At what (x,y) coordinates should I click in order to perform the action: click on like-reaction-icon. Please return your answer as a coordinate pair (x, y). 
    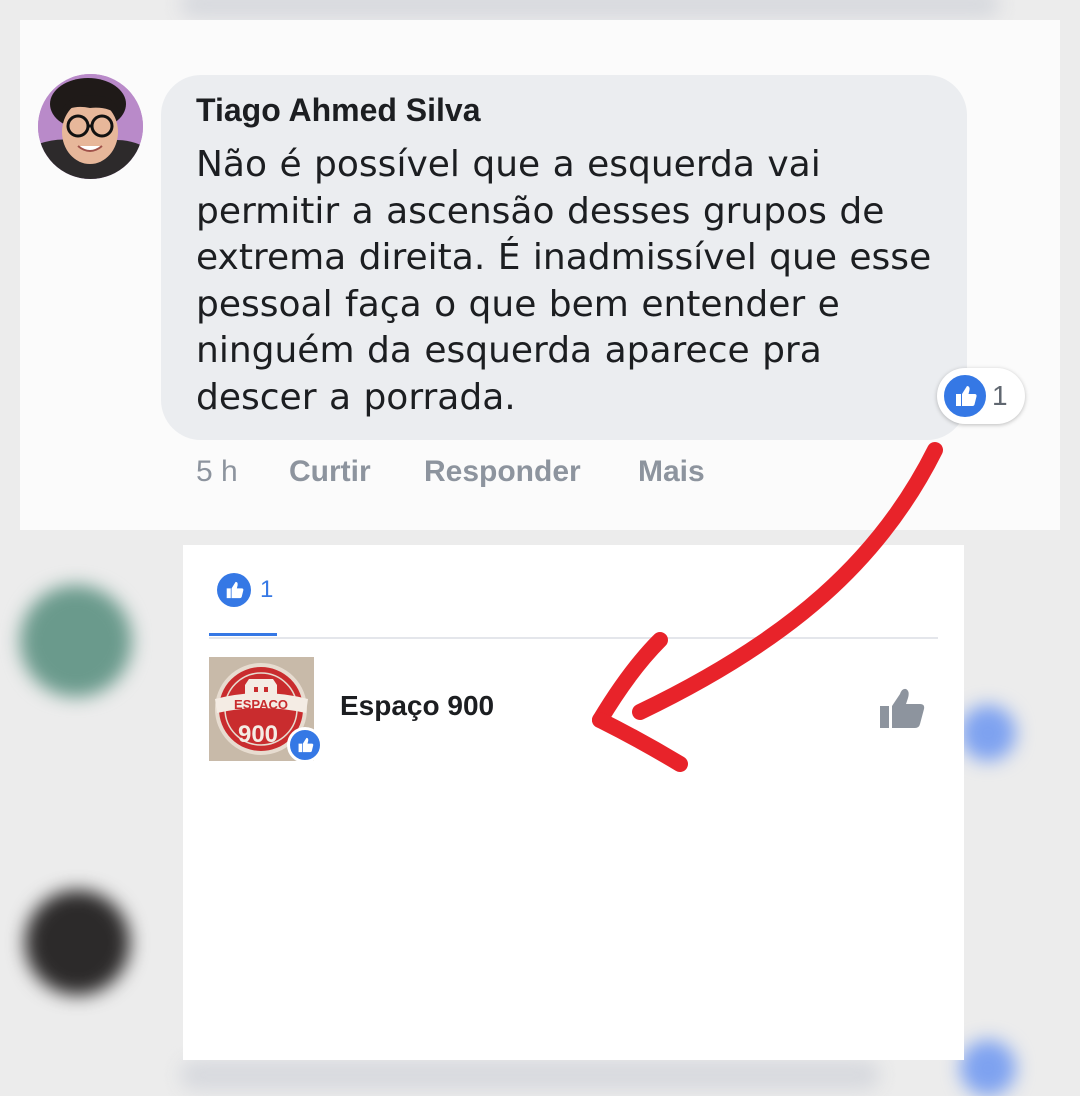
    Looking at the image, I should click on (965, 396).